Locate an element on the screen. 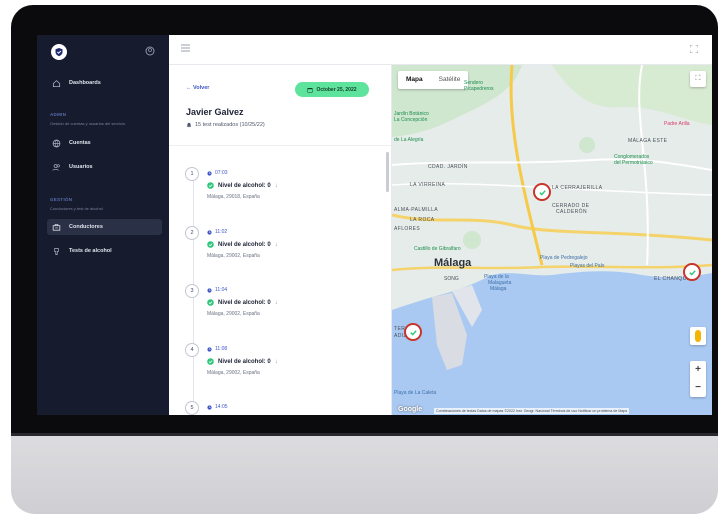 This screenshot has height=514, width=725. sidebar-item-usuarios: Usuarios is located at coordinates (104, 167).